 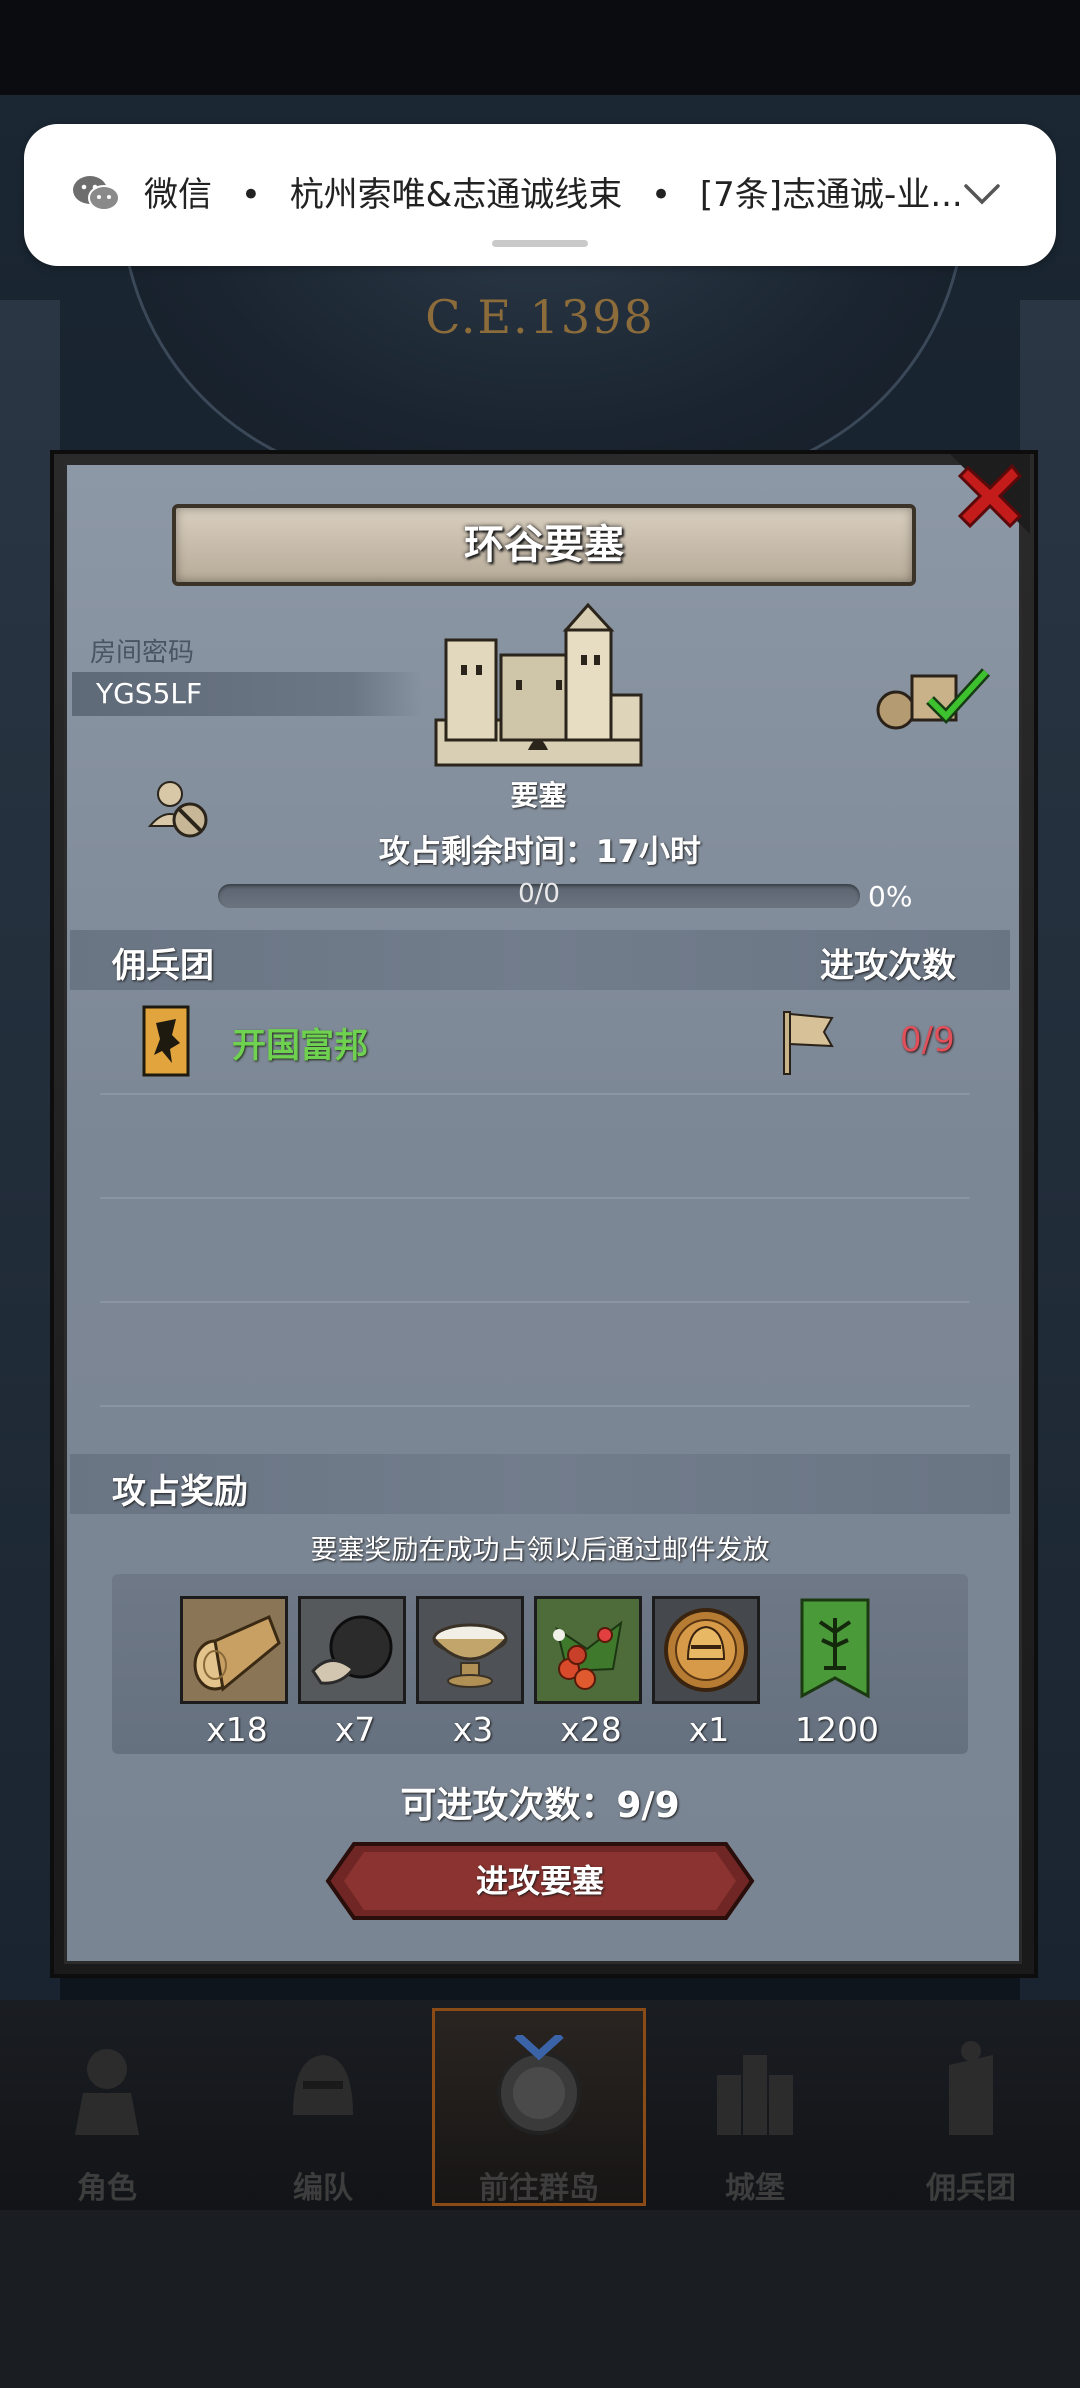 What do you see at coordinates (300, 1042) in the screenshot?
I see `mercenary-name: 开国富邦` at bounding box center [300, 1042].